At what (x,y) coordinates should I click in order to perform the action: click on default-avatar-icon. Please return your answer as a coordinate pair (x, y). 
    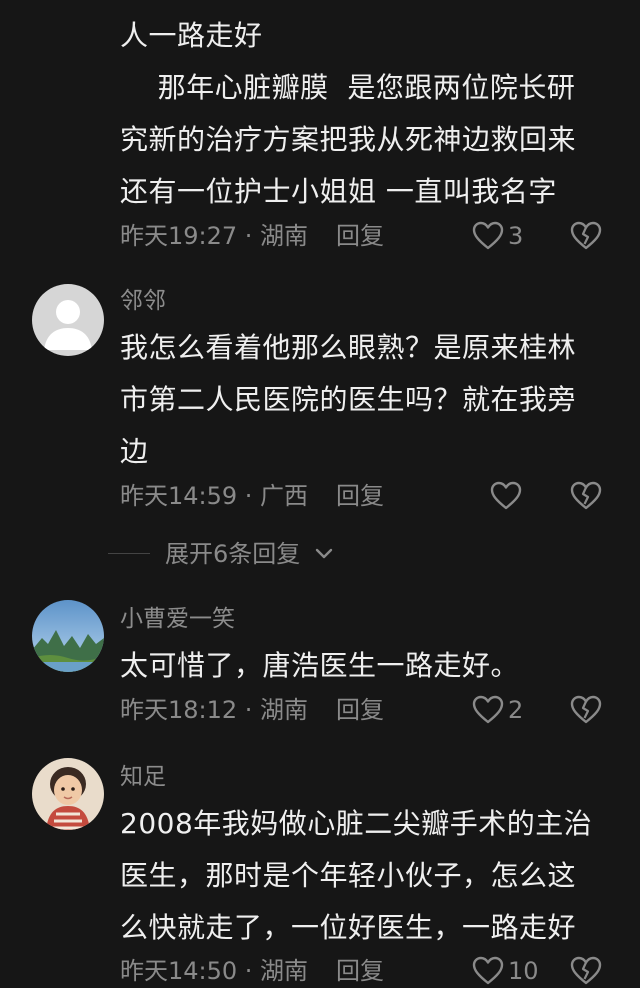
    Looking at the image, I should click on (68, 325).